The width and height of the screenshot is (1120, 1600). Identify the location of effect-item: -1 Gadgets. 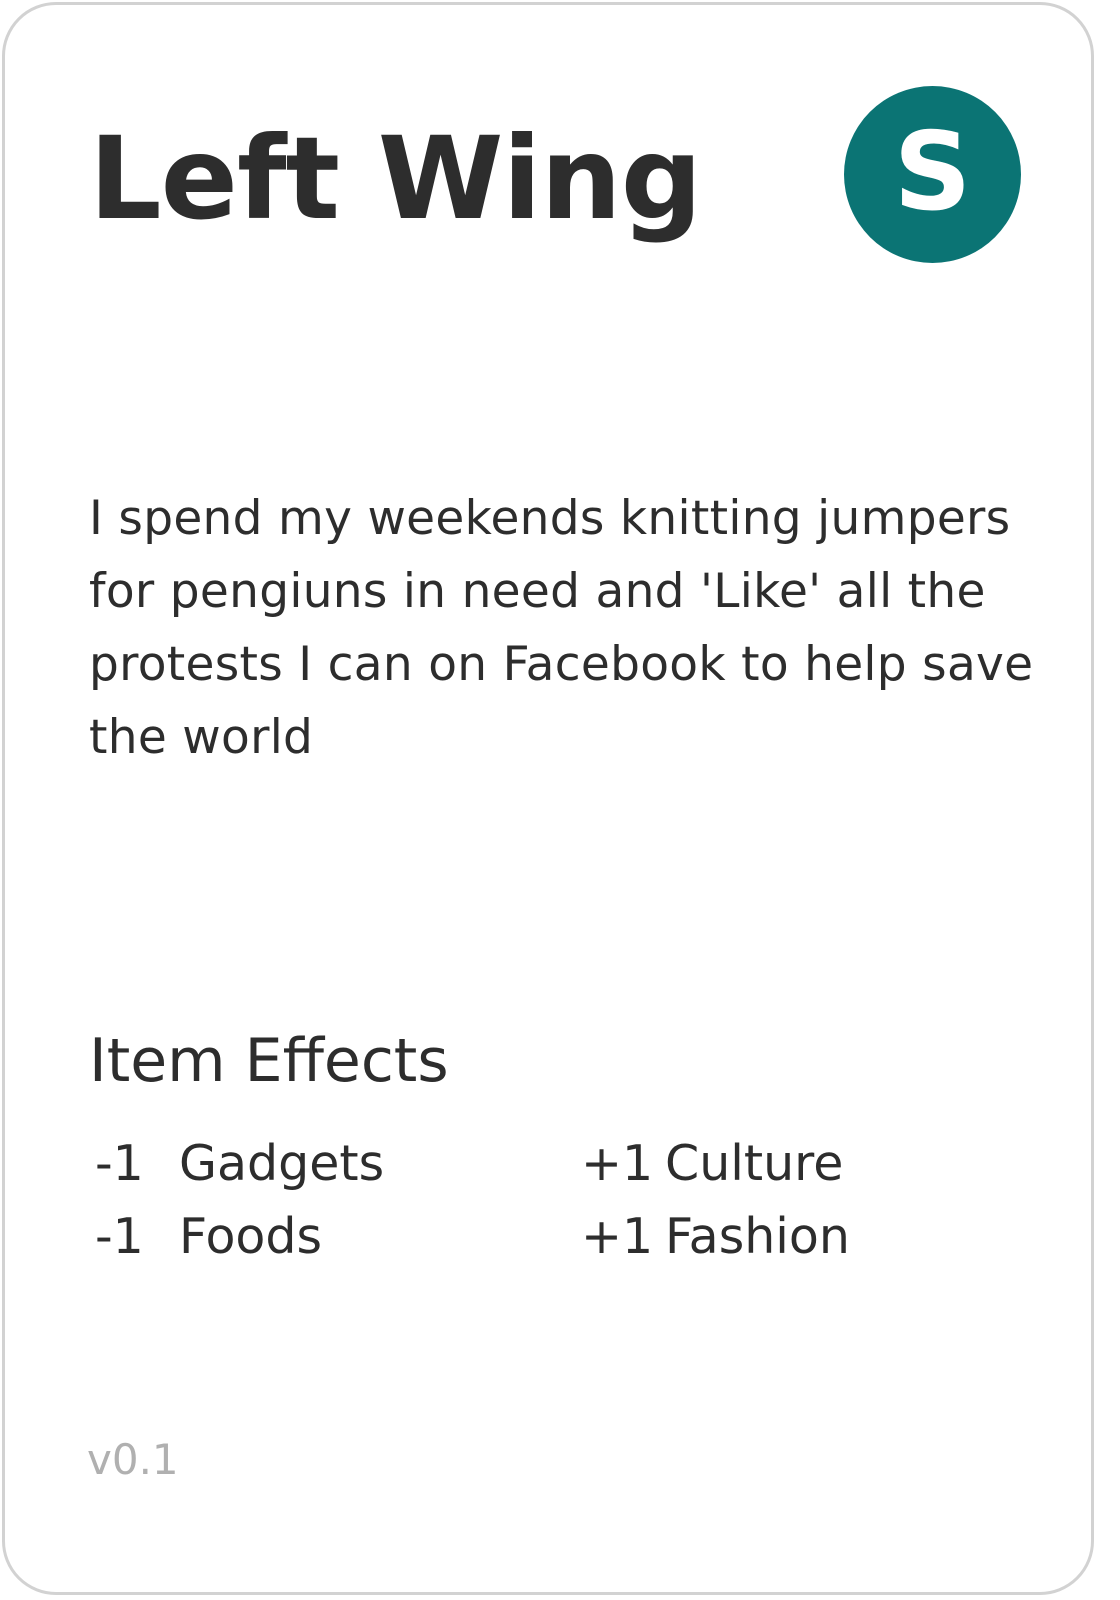
(239, 1163).